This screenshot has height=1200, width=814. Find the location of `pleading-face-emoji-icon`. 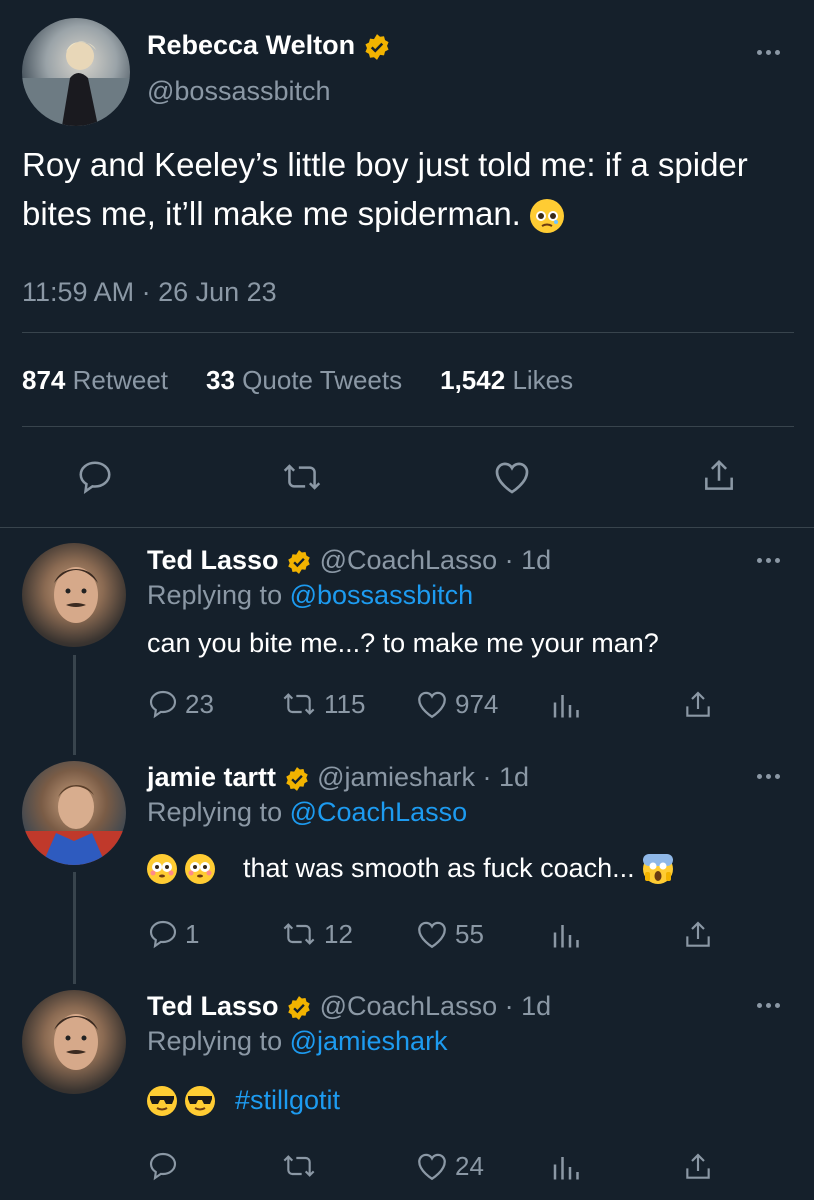

pleading-face-emoji-icon is located at coordinates (547, 216).